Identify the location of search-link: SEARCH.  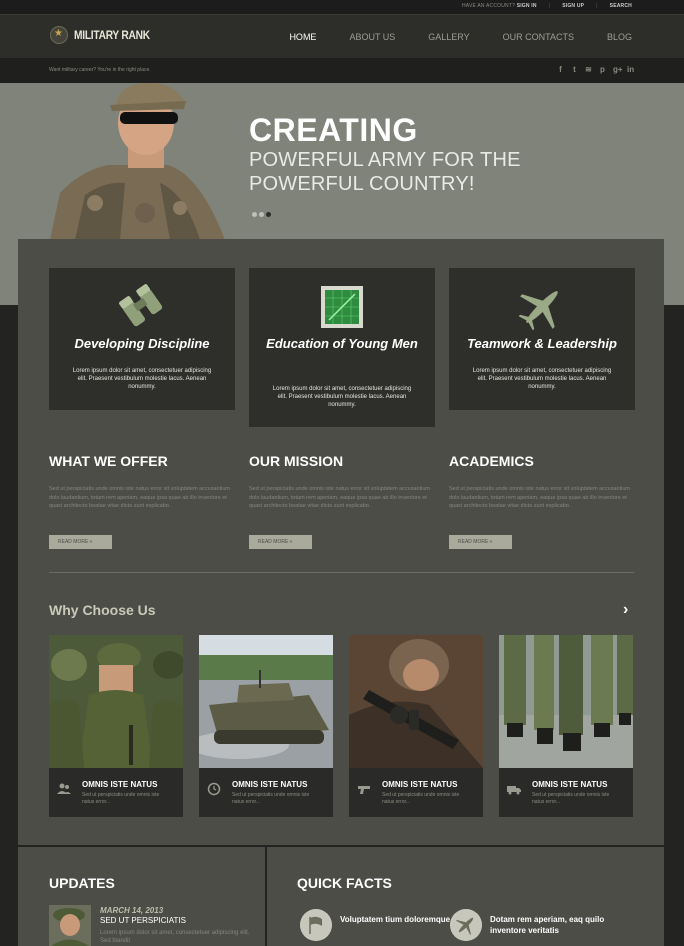
(621, 6).